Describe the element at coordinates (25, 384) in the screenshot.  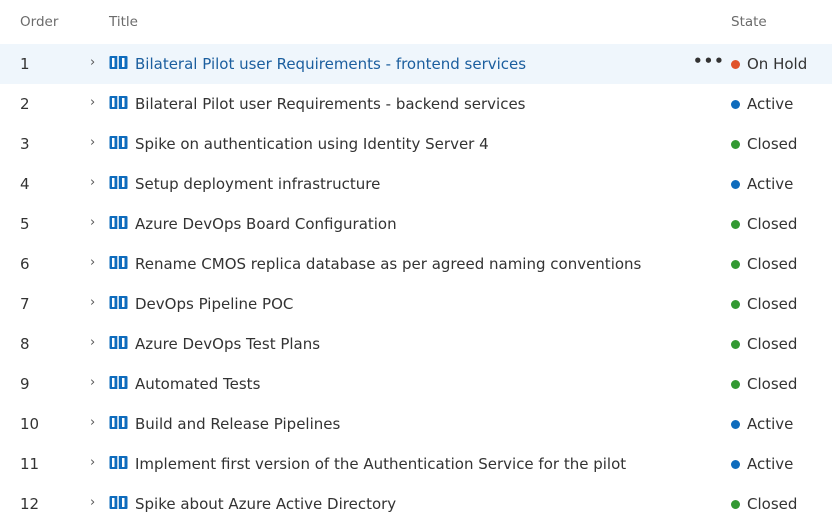
I see `row-order: 9` at that location.